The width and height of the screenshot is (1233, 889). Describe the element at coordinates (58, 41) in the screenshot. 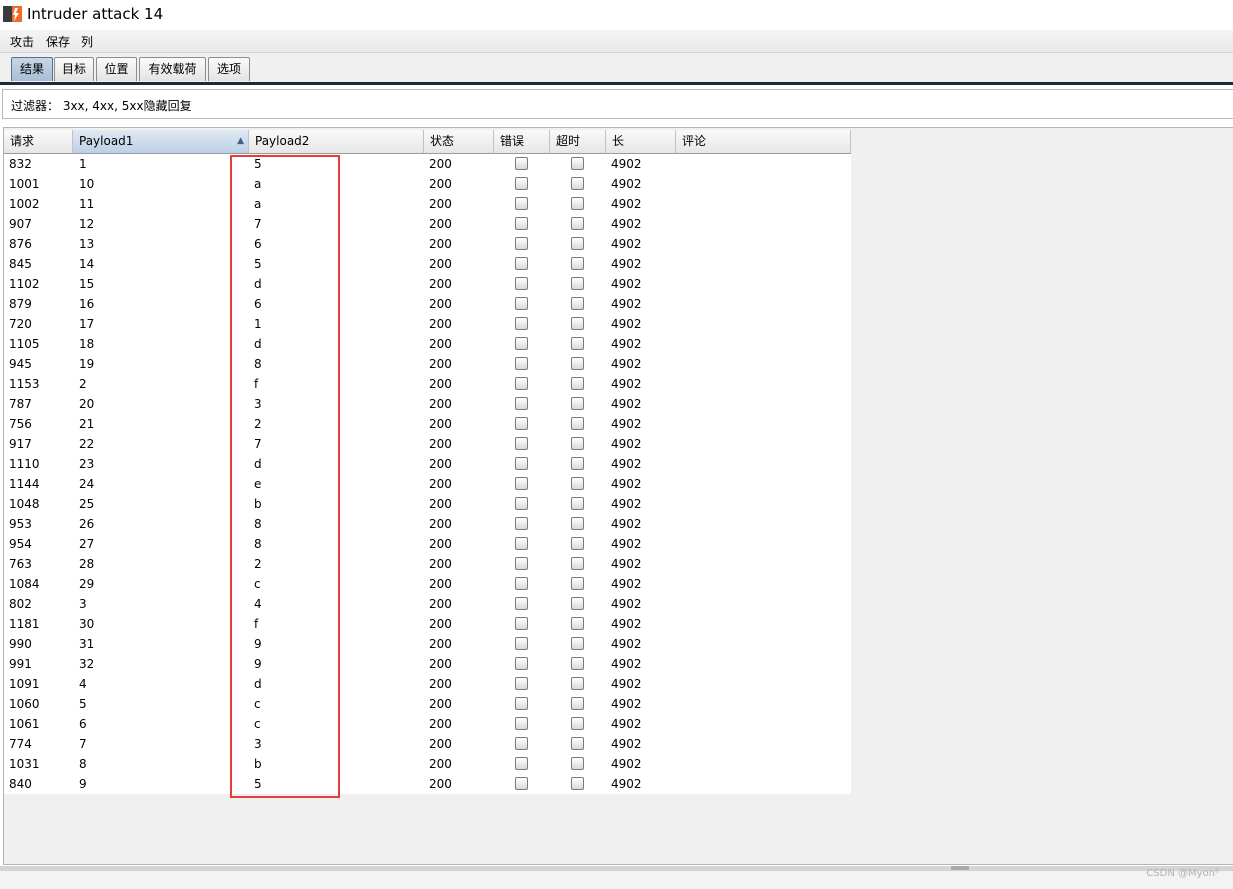

I see `menu-save: 保存` at that location.